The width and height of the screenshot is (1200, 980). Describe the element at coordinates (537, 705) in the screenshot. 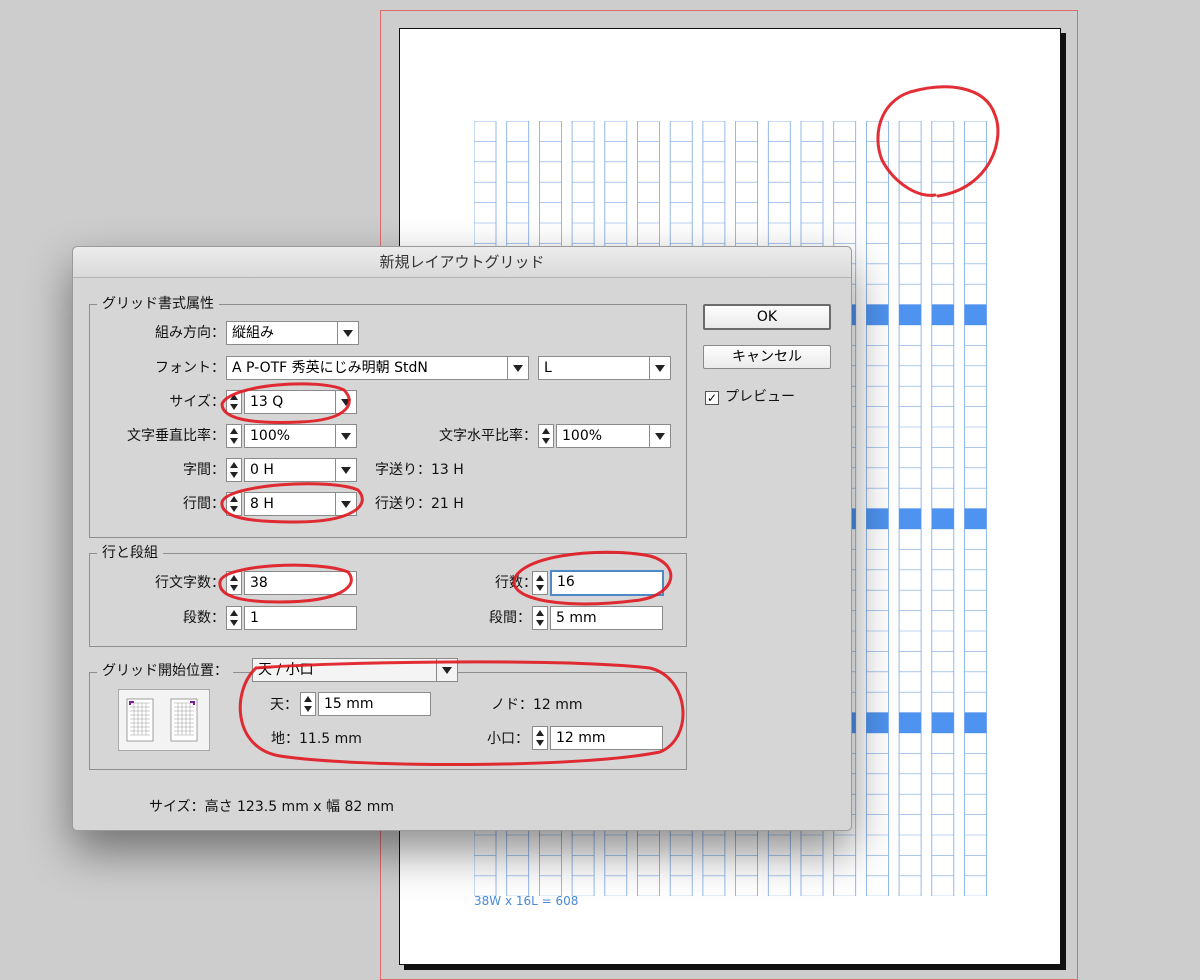

I see `gutter-margin-readout: ノド：12 mm` at that location.